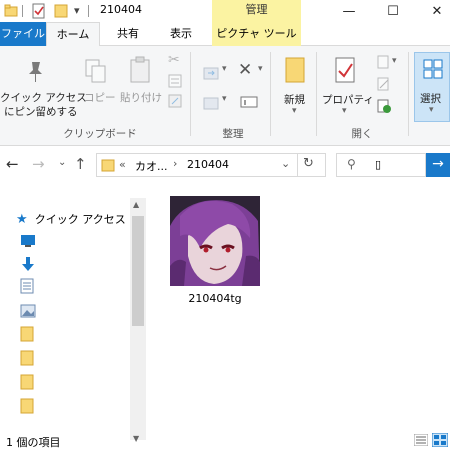 The width and height of the screenshot is (450, 450). Describe the element at coordinates (233, 134) in the screenshot. I see `organize-group-label: 整理` at that location.